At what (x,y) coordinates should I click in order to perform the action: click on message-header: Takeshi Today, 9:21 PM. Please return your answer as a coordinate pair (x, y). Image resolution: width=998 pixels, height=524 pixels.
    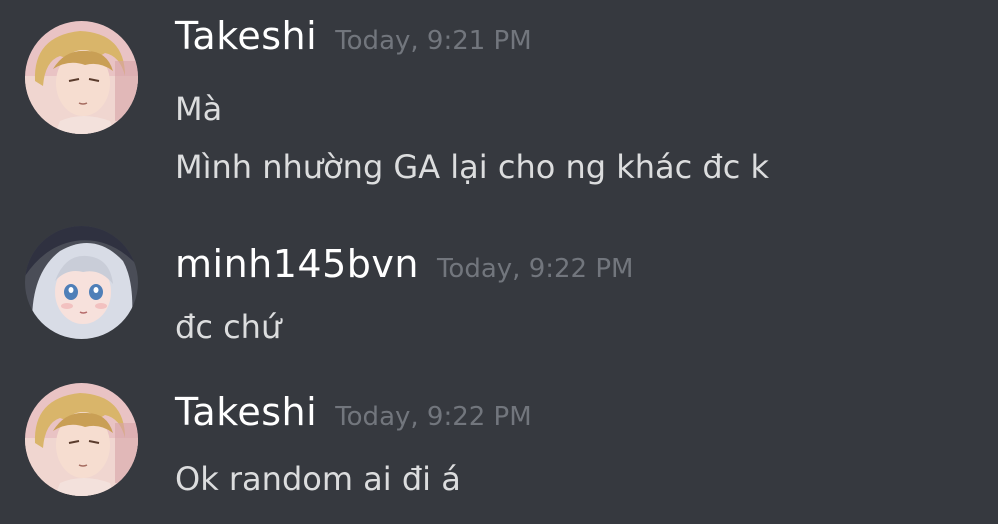
    Looking at the image, I should click on (353, 39).